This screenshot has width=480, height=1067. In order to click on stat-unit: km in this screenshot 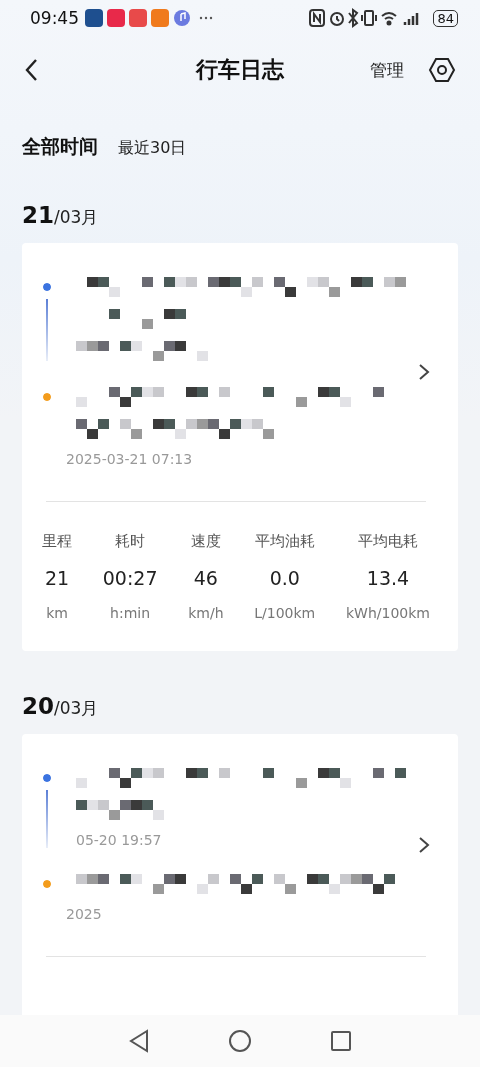, I will do `click(57, 613)`.